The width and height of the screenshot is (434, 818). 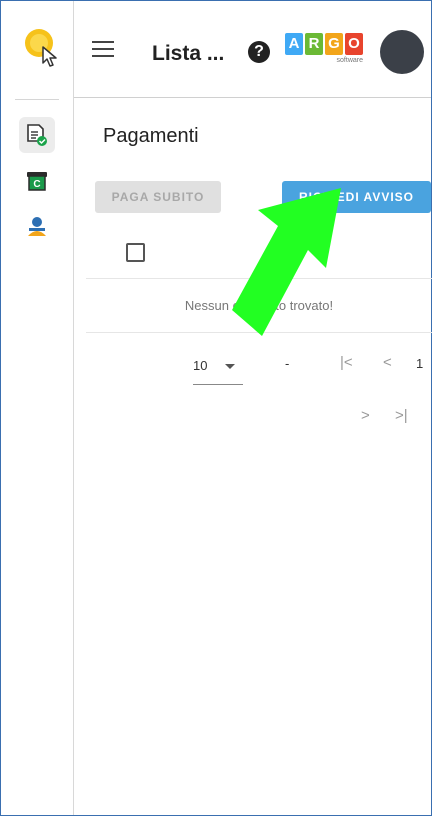 What do you see at coordinates (286, 262) in the screenshot?
I see `green-pointer-arrow-icon` at bounding box center [286, 262].